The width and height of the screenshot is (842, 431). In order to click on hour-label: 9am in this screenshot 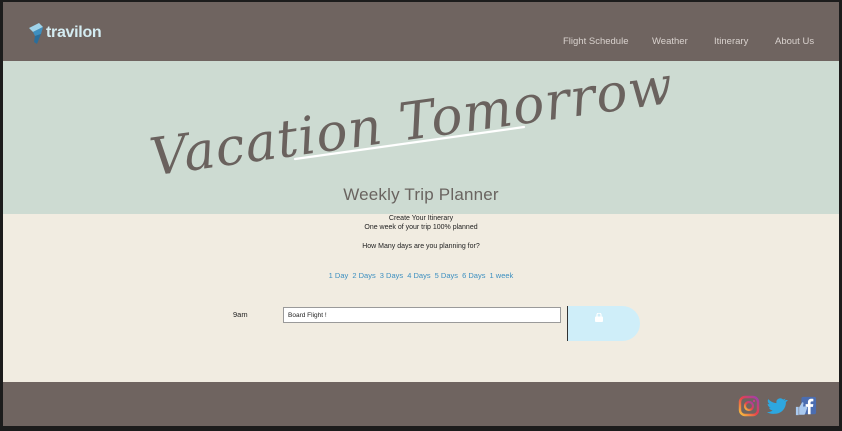, I will do `click(240, 314)`.